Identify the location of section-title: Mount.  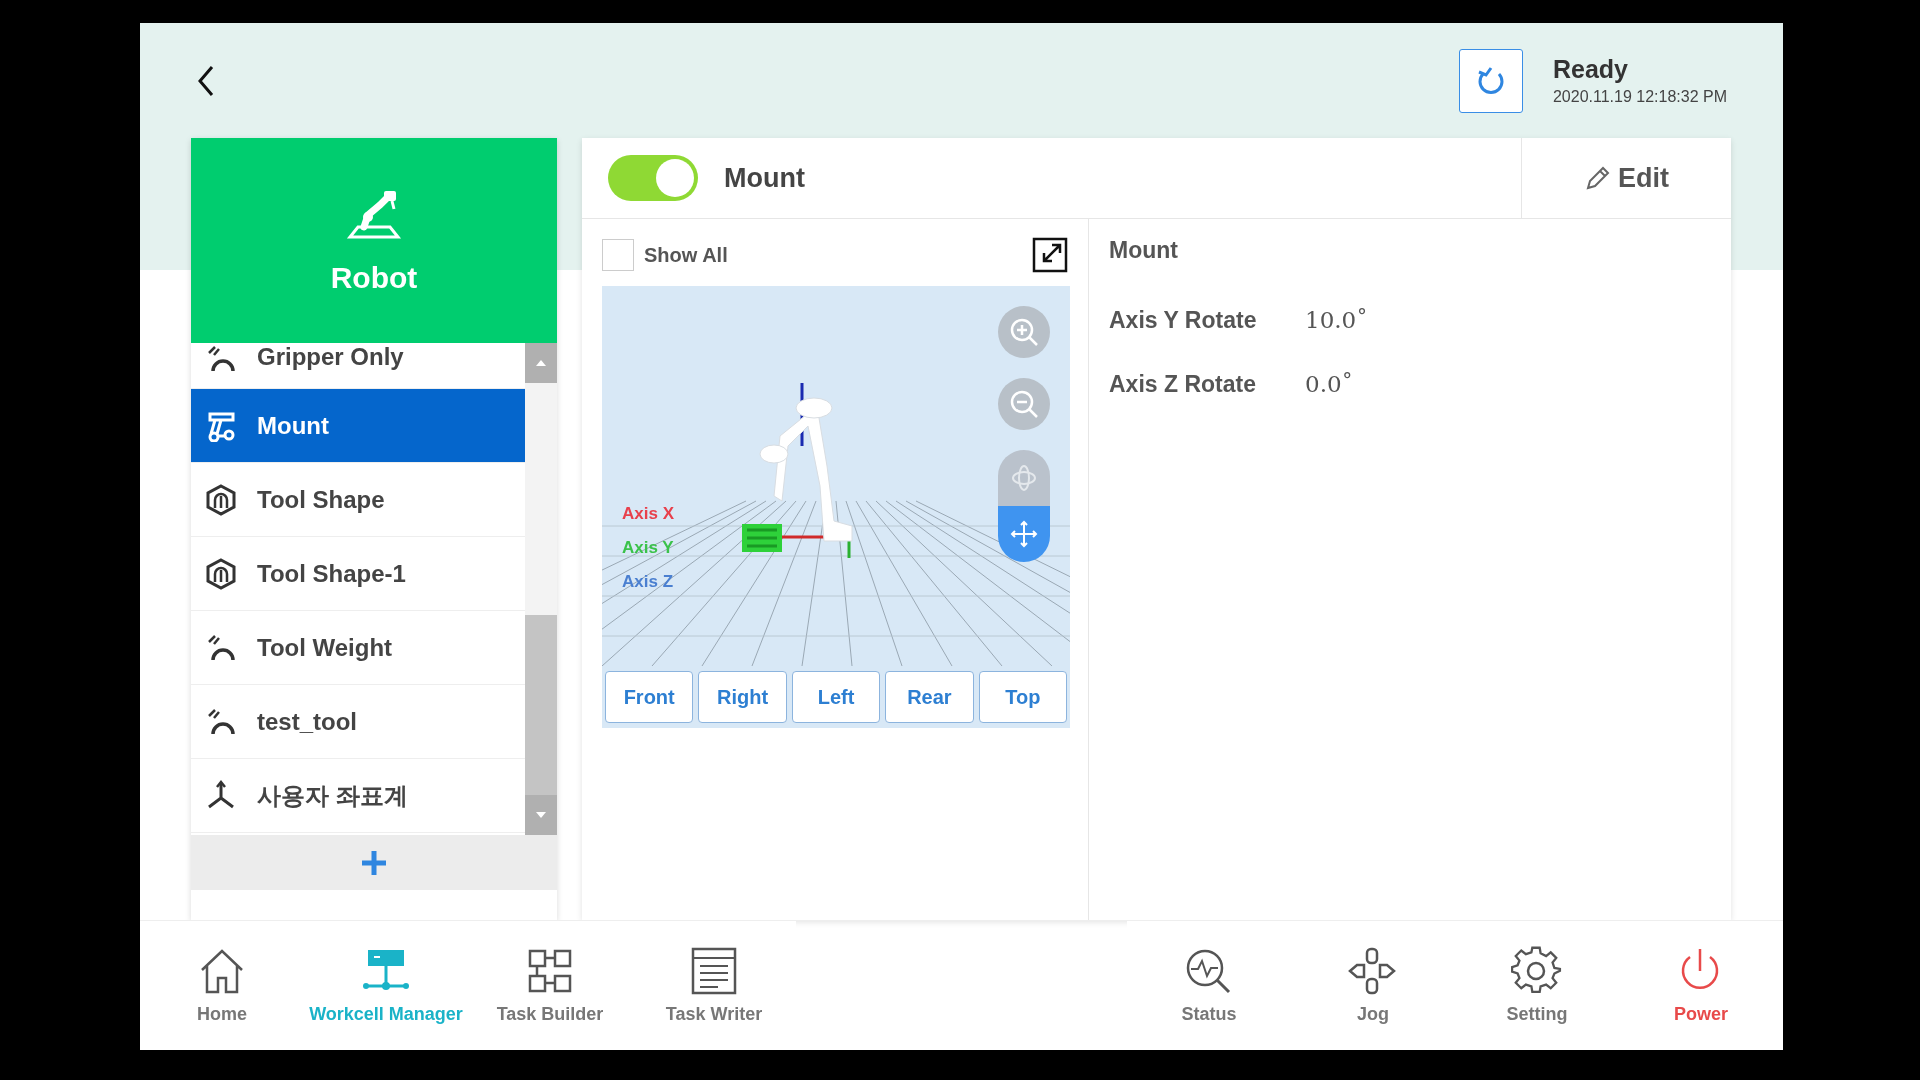
(1144, 250).